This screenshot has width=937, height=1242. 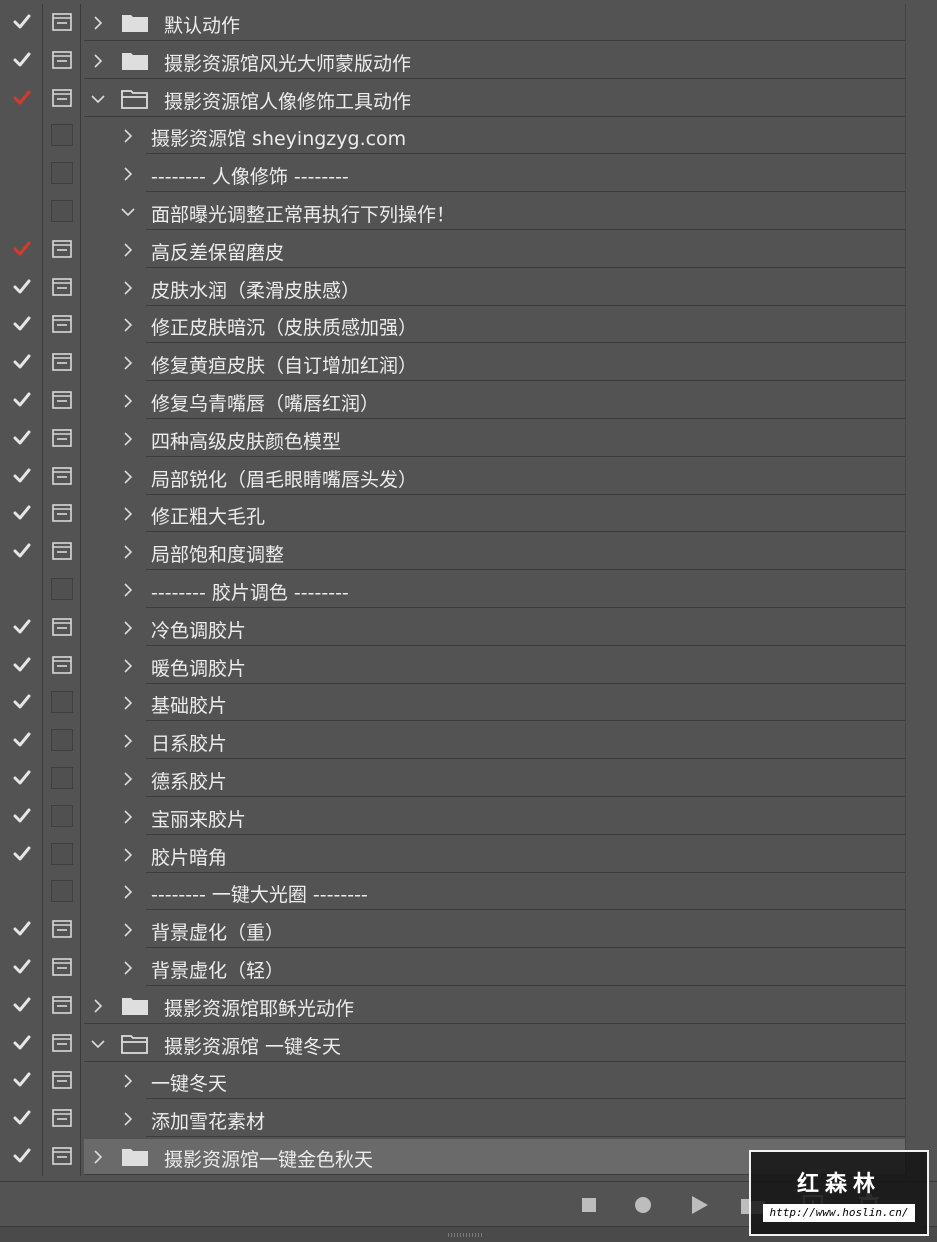 I want to click on action-set-row: 摄影资源馆耶稣光动作, so click(x=452, y=1005).